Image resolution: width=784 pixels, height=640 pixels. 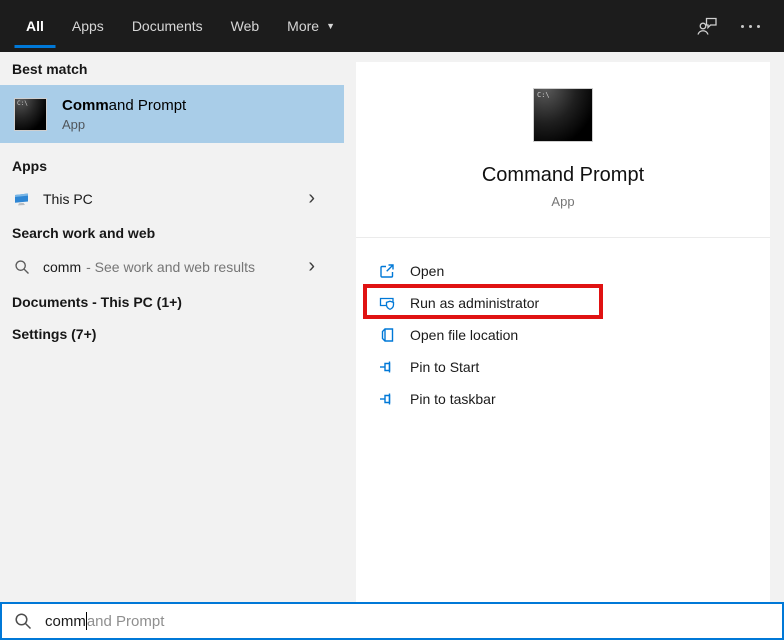 I want to click on tab-apps: Apps, so click(x=88, y=26).